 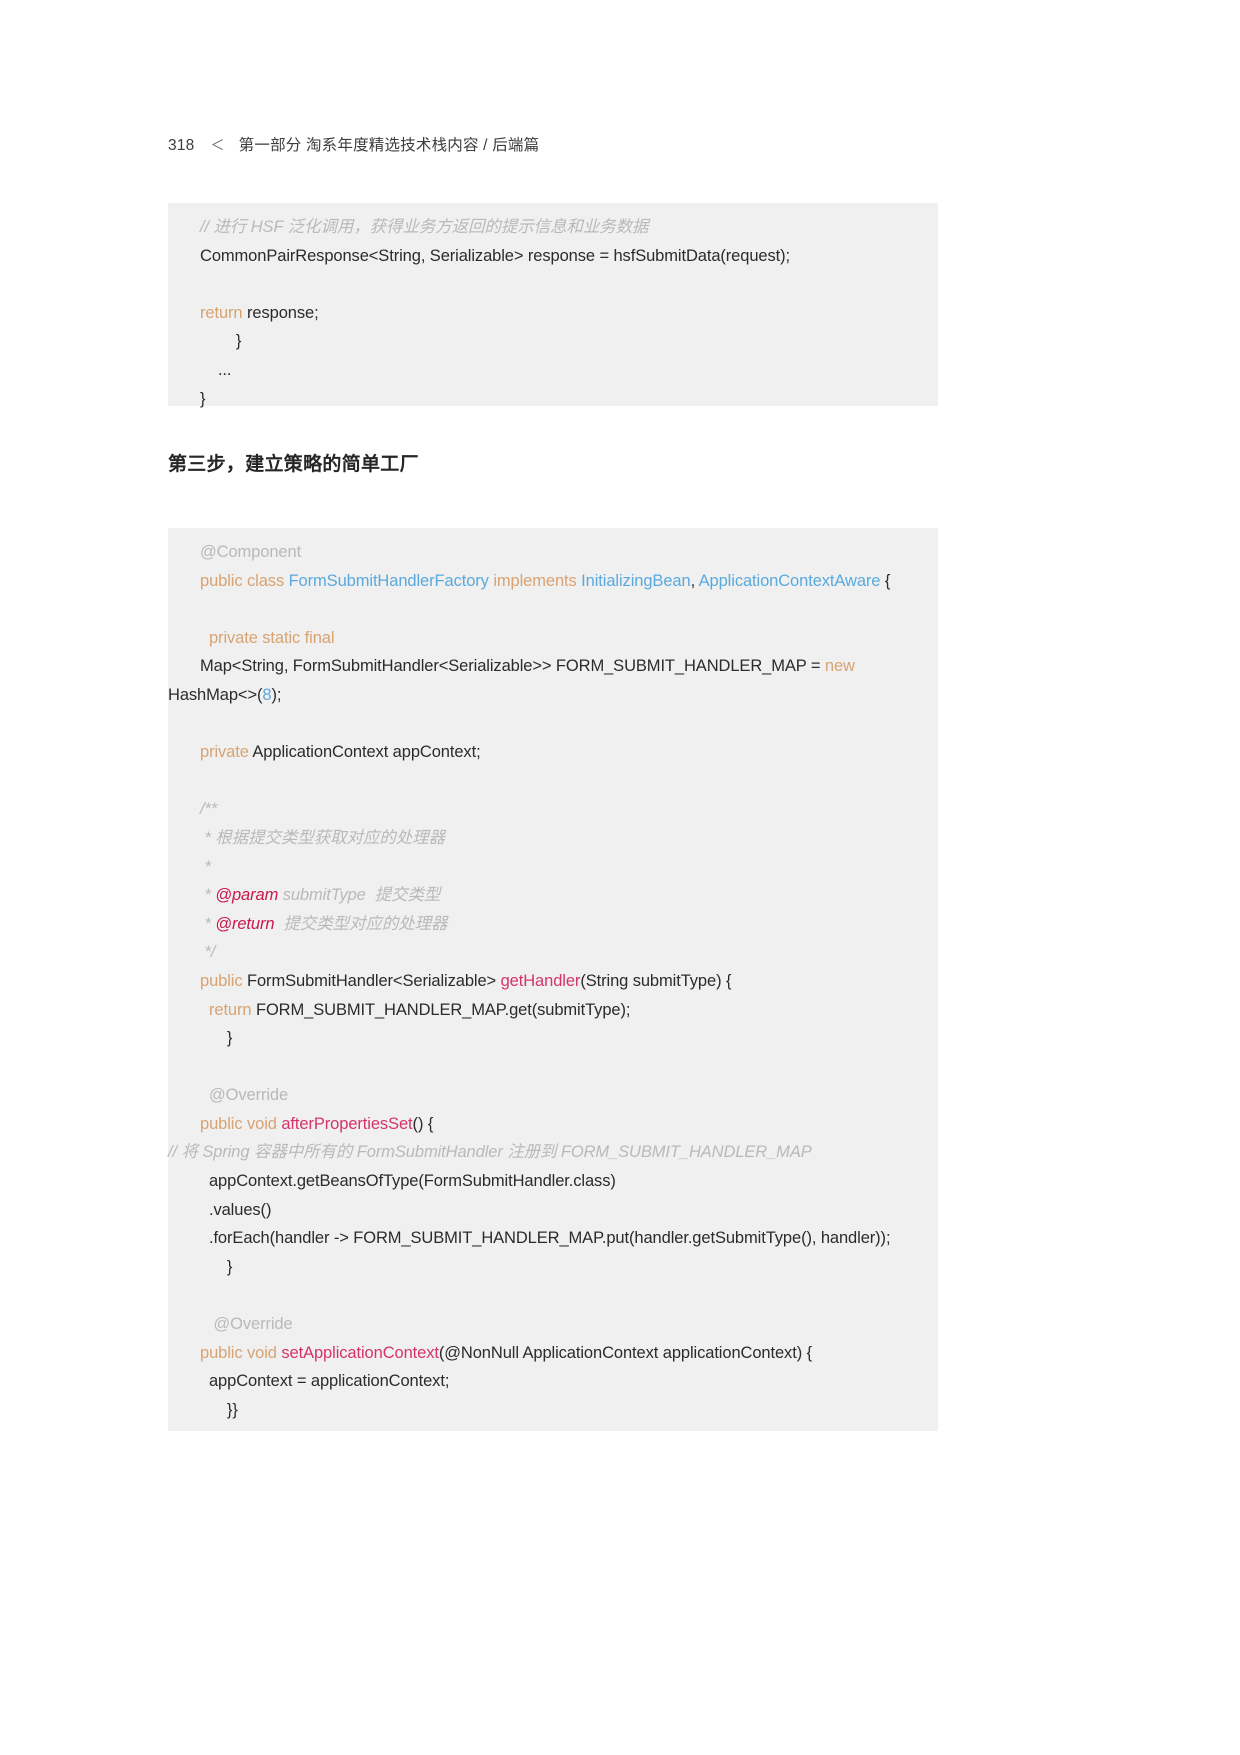 I want to click on code-token: private, so click(x=224, y=752).